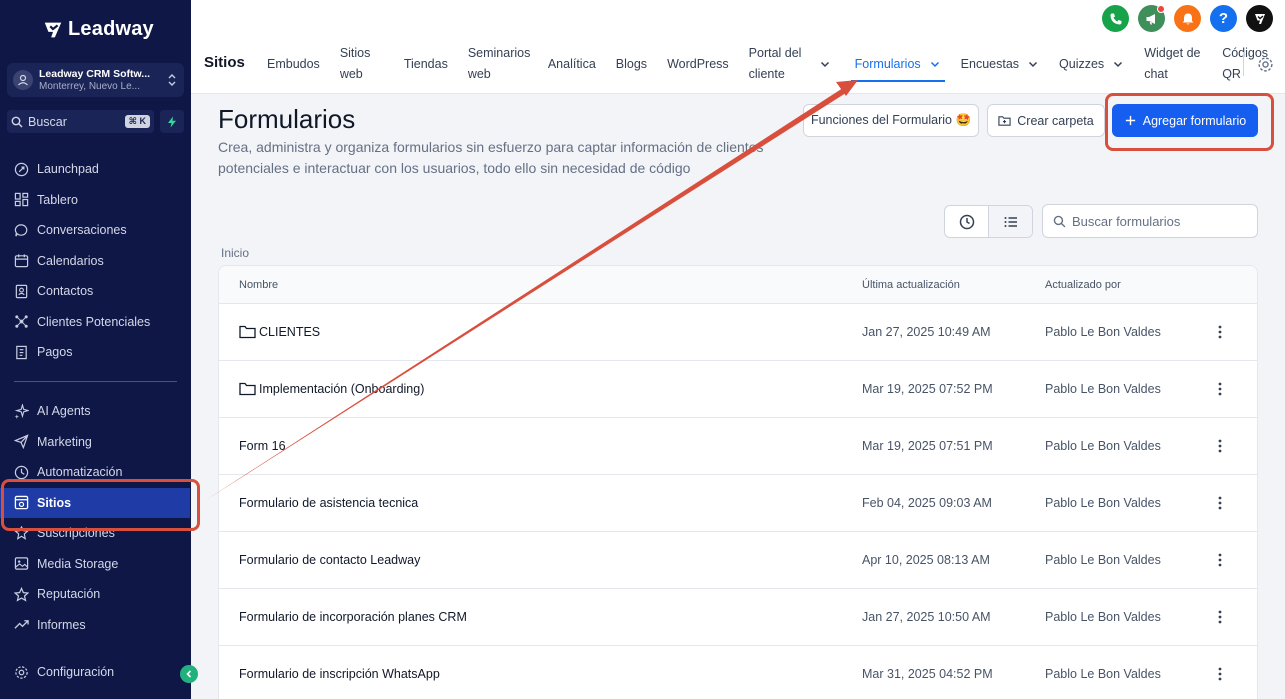 The image size is (1285, 699). What do you see at coordinates (911, 285) in the screenshot?
I see `column-updated: Última actualización` at bounding box center [911, 285].